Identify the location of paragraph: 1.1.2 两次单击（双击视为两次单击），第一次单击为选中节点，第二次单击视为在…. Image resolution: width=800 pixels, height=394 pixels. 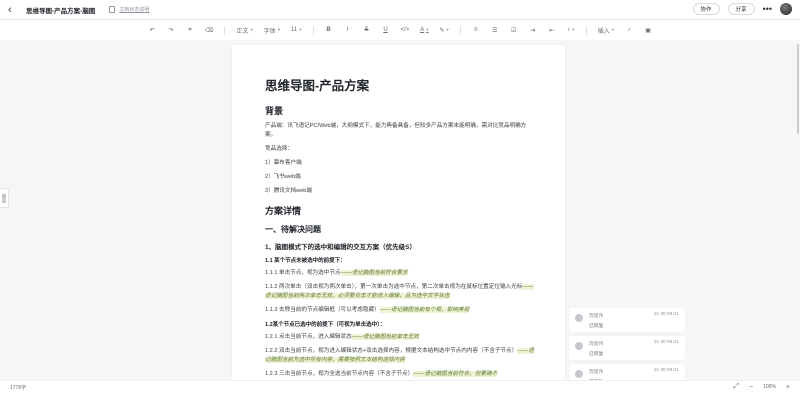
(400, 292).